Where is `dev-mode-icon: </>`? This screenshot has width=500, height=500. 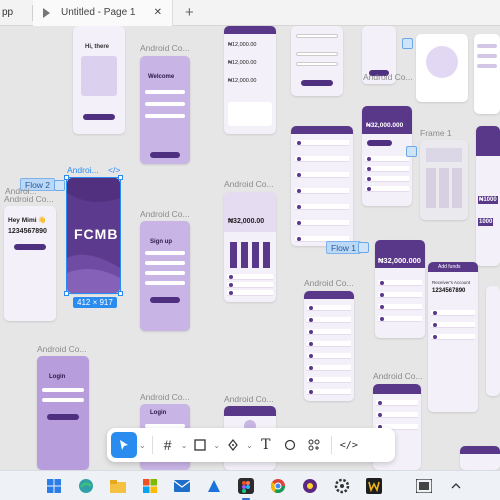 dev-mode-icon: </> is located at coordinates (349, 445).